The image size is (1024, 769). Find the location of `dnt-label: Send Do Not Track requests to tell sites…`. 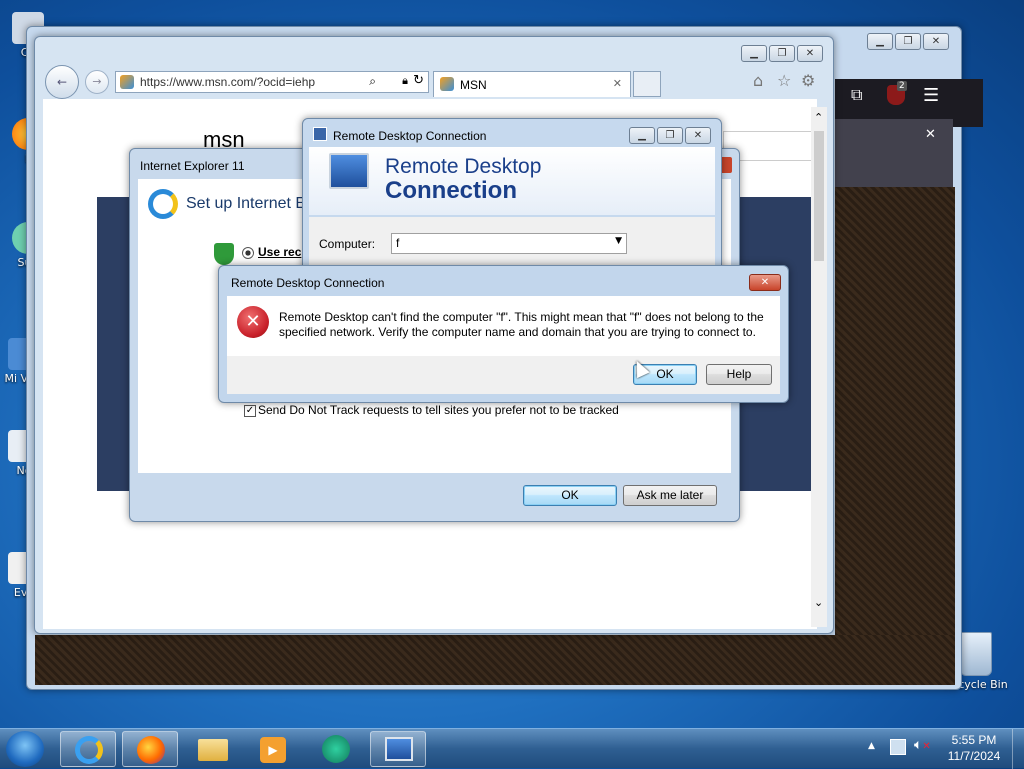

dnt-label: Send Do Not Track requests to tell sites… is located at coordinates (438, 410).